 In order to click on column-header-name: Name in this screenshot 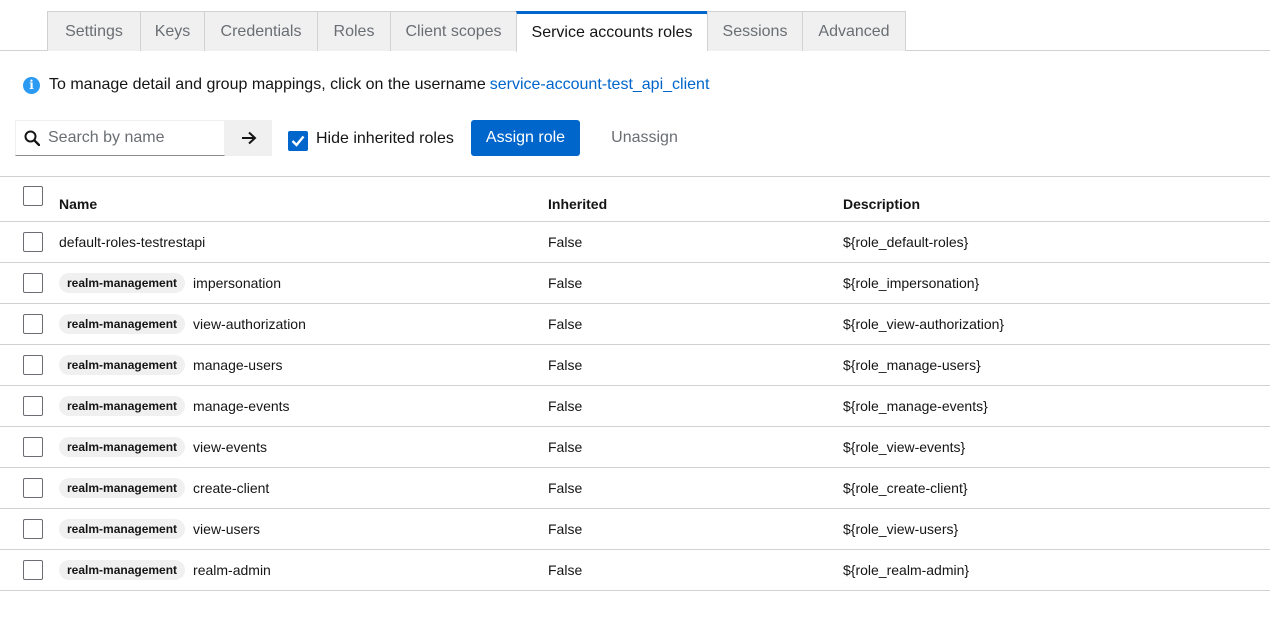, I will do `click(78, 204)`.